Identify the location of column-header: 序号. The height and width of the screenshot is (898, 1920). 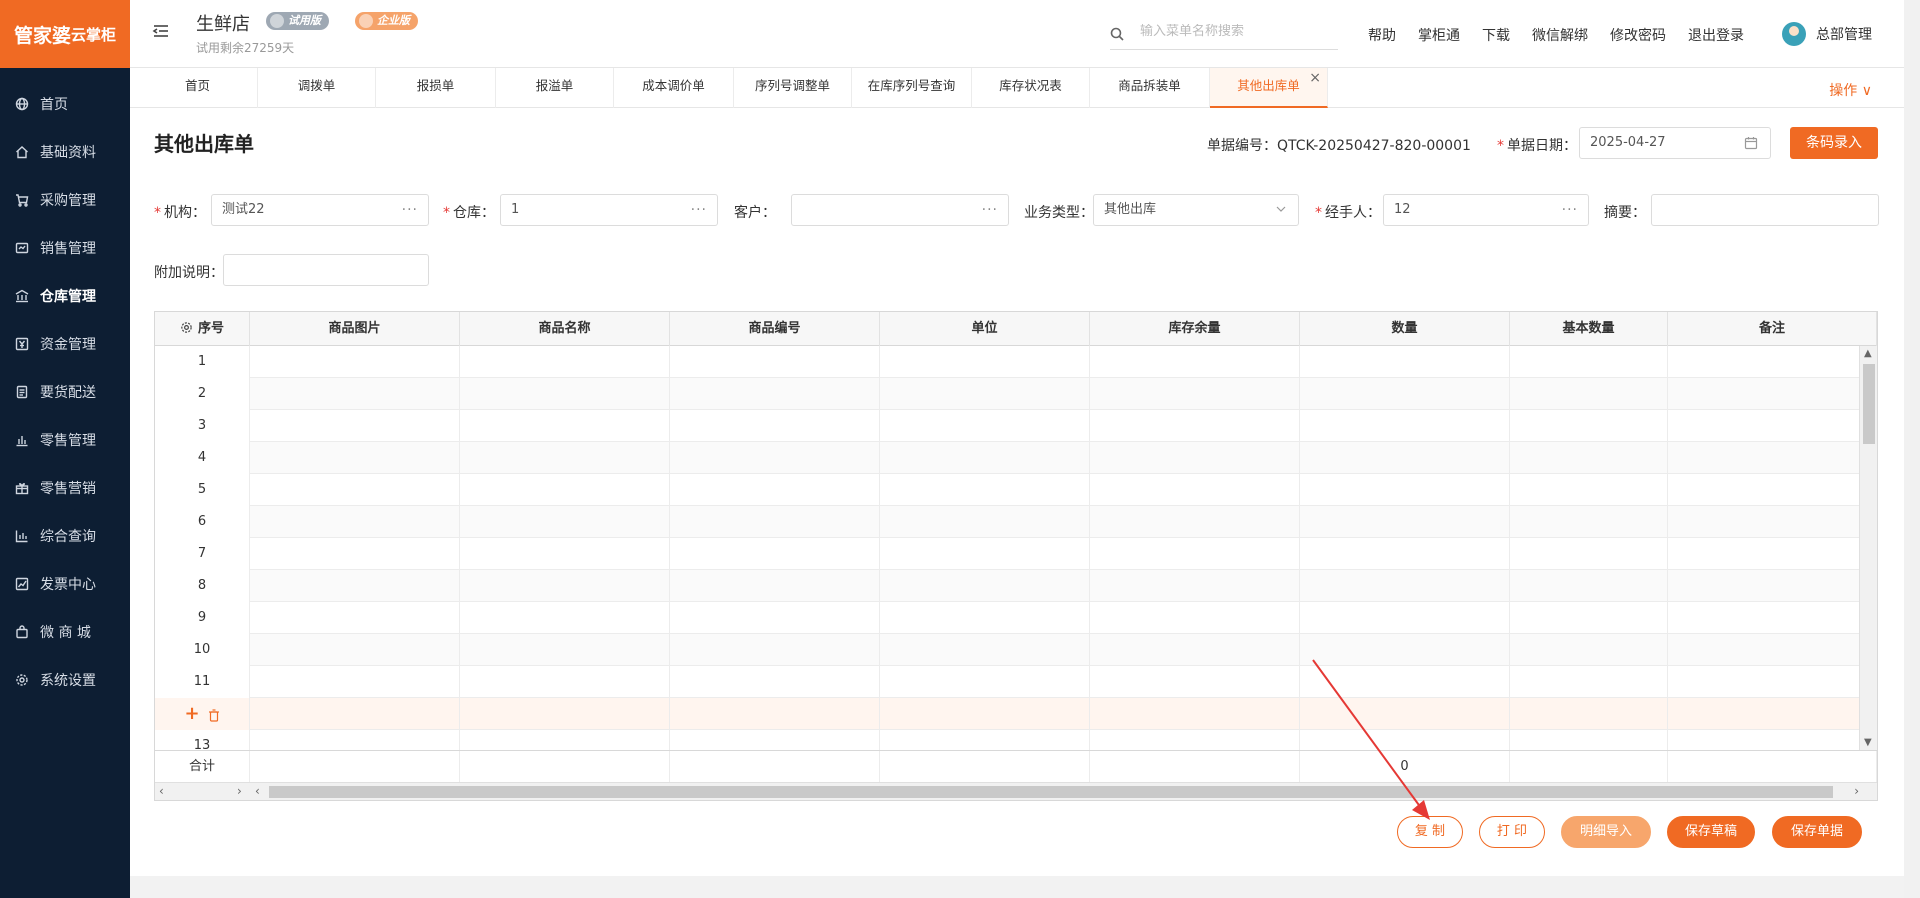
(202, 329).